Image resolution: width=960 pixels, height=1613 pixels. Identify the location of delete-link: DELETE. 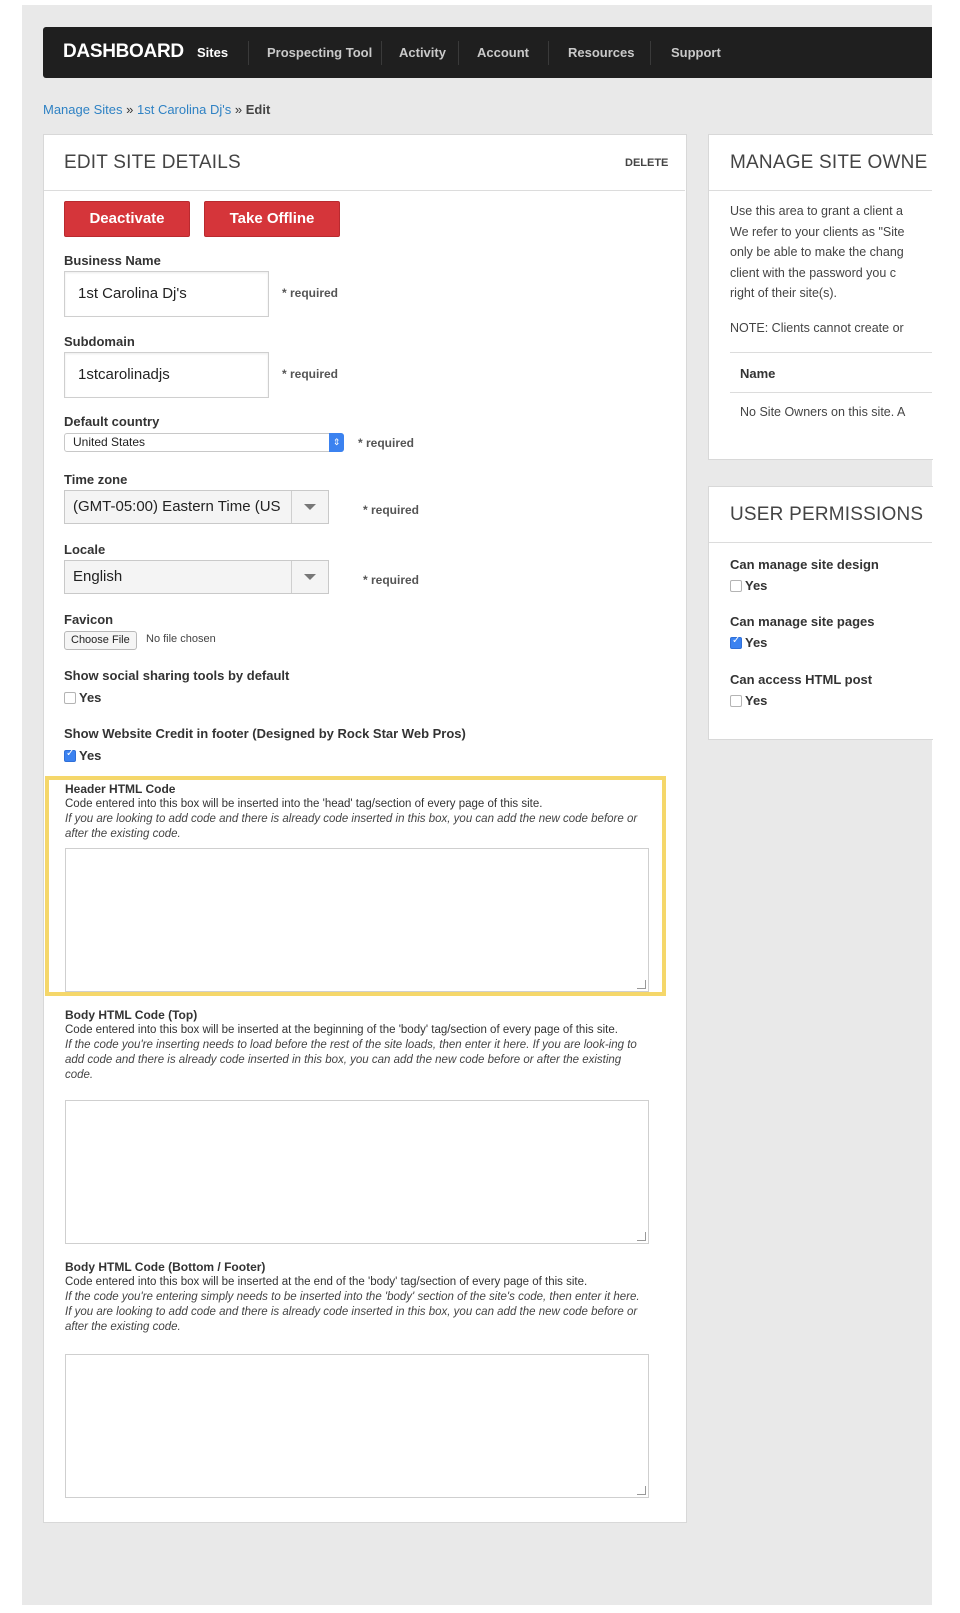
(646, 163).